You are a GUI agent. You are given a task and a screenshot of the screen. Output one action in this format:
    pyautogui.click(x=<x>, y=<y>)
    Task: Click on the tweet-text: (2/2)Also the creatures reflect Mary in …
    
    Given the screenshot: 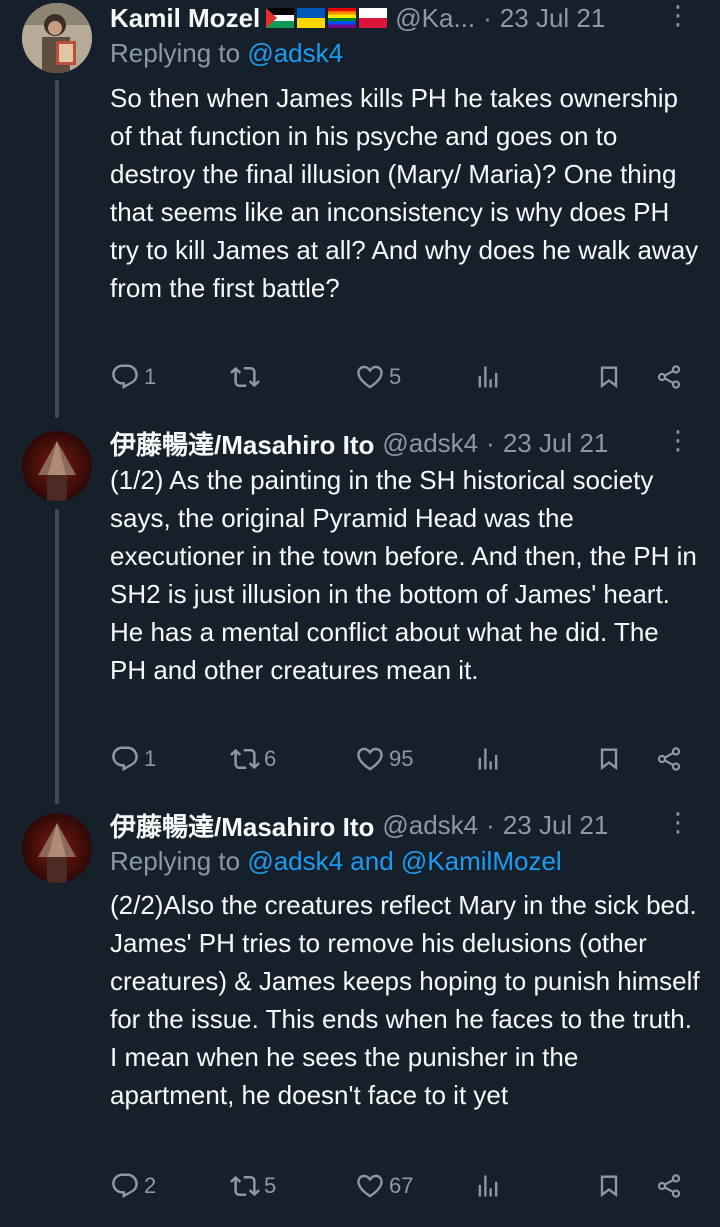 What is the action you would take?
    pyautogui.click(x=405, y=1000)
    